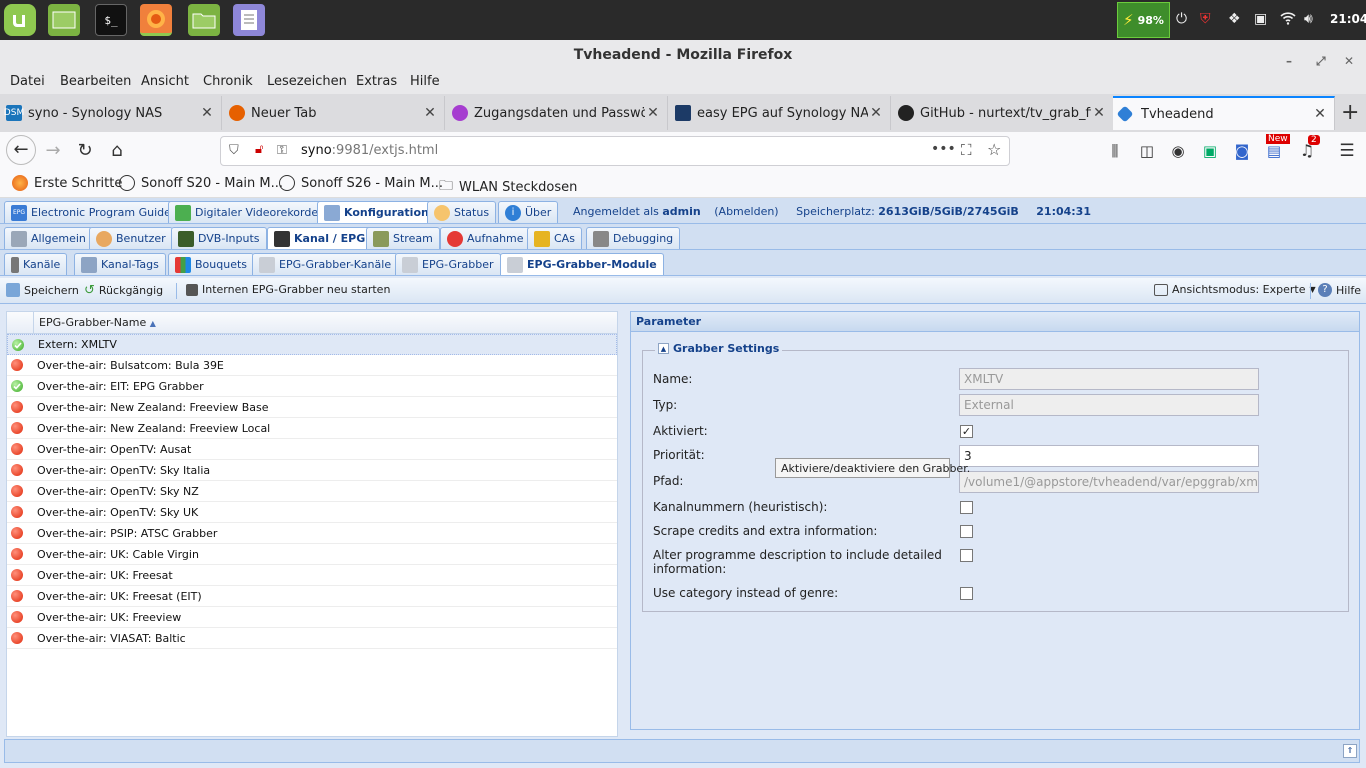 The image size is (1366, 768). Describe the element at coordinates (1288, 20) in the screenshot. I see `wifi-icon` at that location.